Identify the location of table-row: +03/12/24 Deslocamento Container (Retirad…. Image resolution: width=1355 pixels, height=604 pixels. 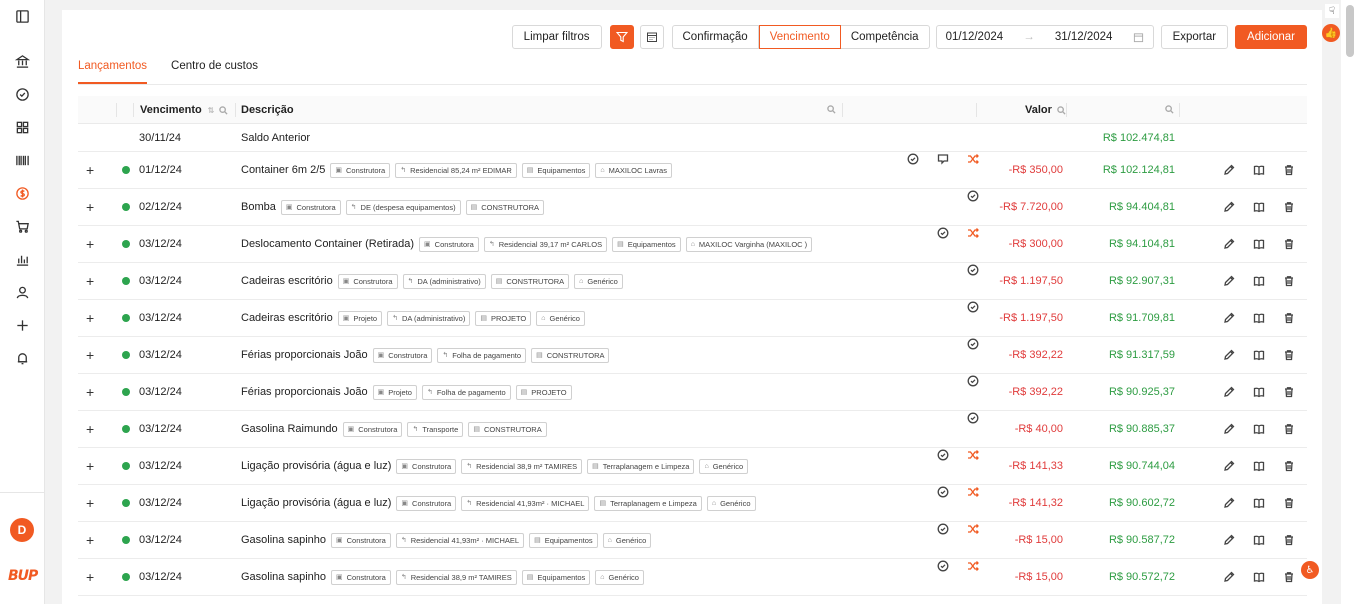
(692, 244).